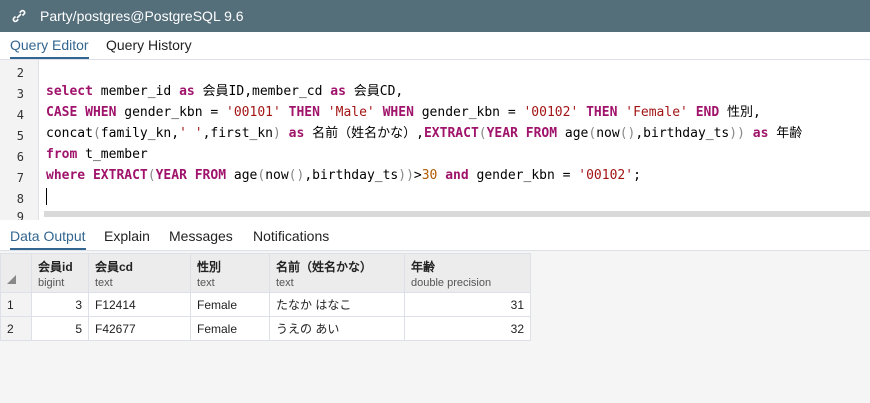 This screenshot has width=870, height=403. Describe the element at coordinates (139, 273) in the screenshot. I see `column-header: 会員cd text` at that location.